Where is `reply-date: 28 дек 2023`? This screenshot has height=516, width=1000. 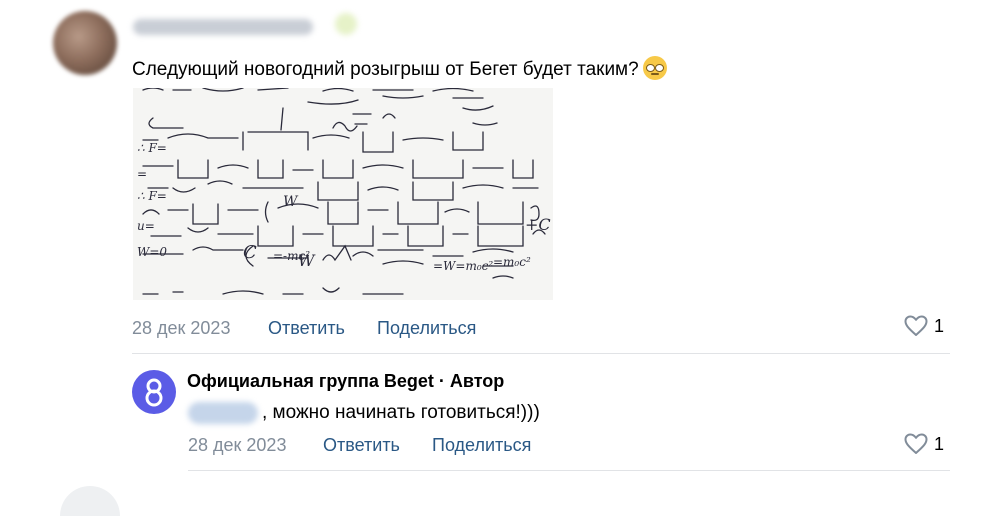 reply-date: 28 дек 2023 is located at coordinates (237, 445).